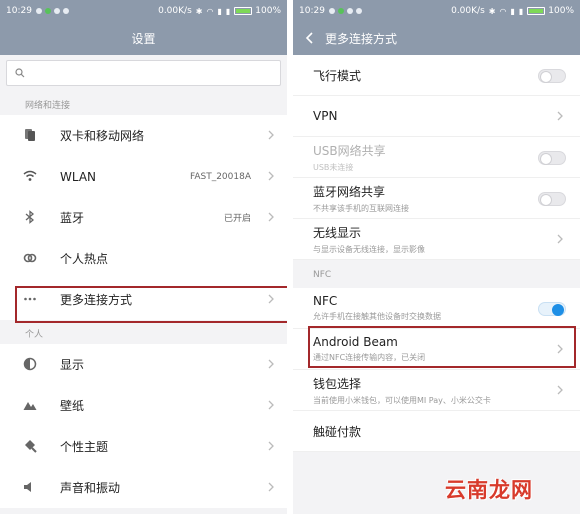 The width and height of the screenshot is (580, 514). I want to click on bluetooth-tethering-row: 蓝牙网络共享 不共享该手机的互联网连接, so click(436, 198).